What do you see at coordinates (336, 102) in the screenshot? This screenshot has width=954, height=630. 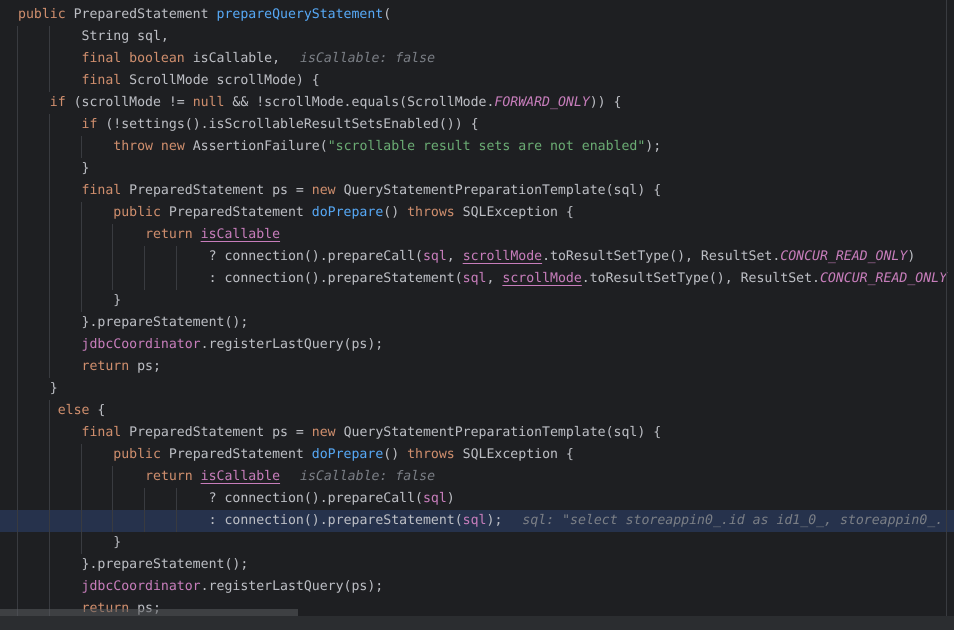 I see `code-line: if (scrollMode != null && !scrollMode.equals(ScrollMode.FORWARD_ONLY)) {` at bounding box center [336, 102].